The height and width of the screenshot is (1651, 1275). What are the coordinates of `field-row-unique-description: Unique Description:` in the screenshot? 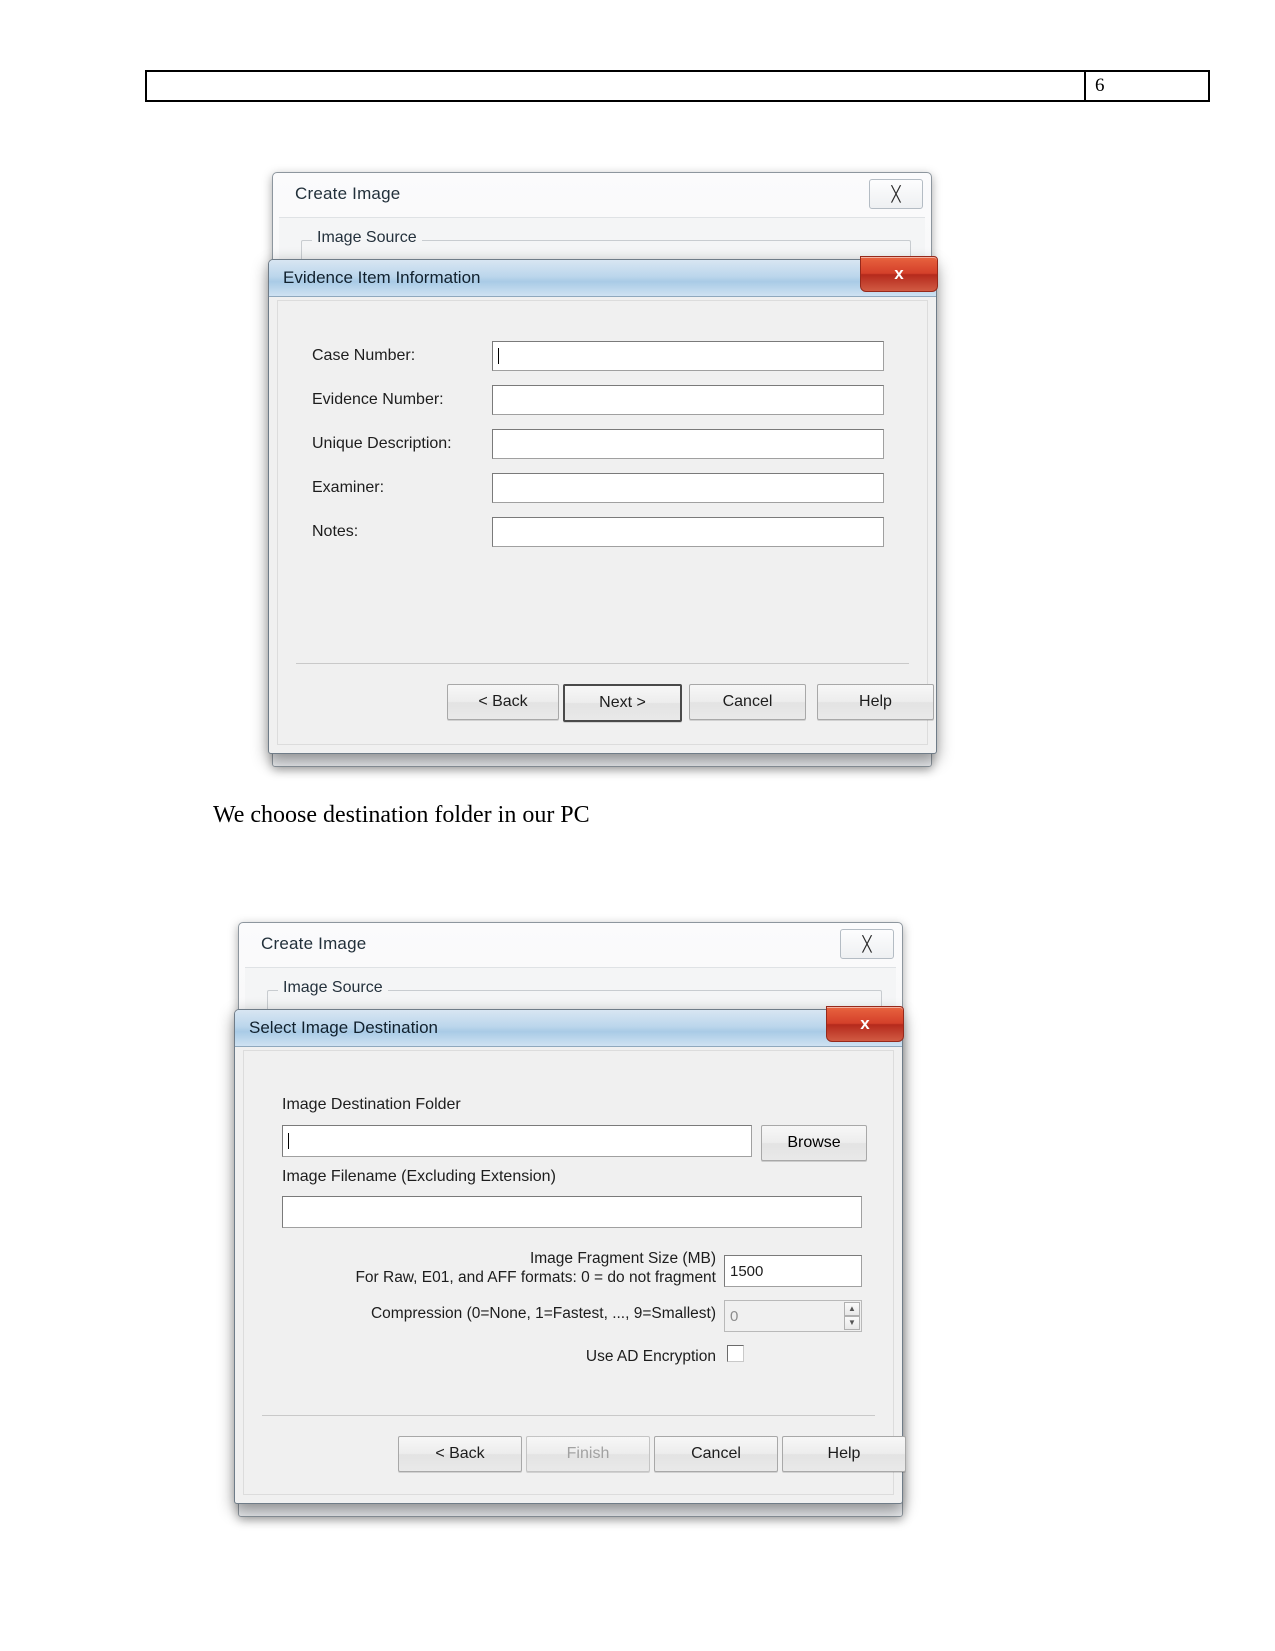 It's located at (617, 444).